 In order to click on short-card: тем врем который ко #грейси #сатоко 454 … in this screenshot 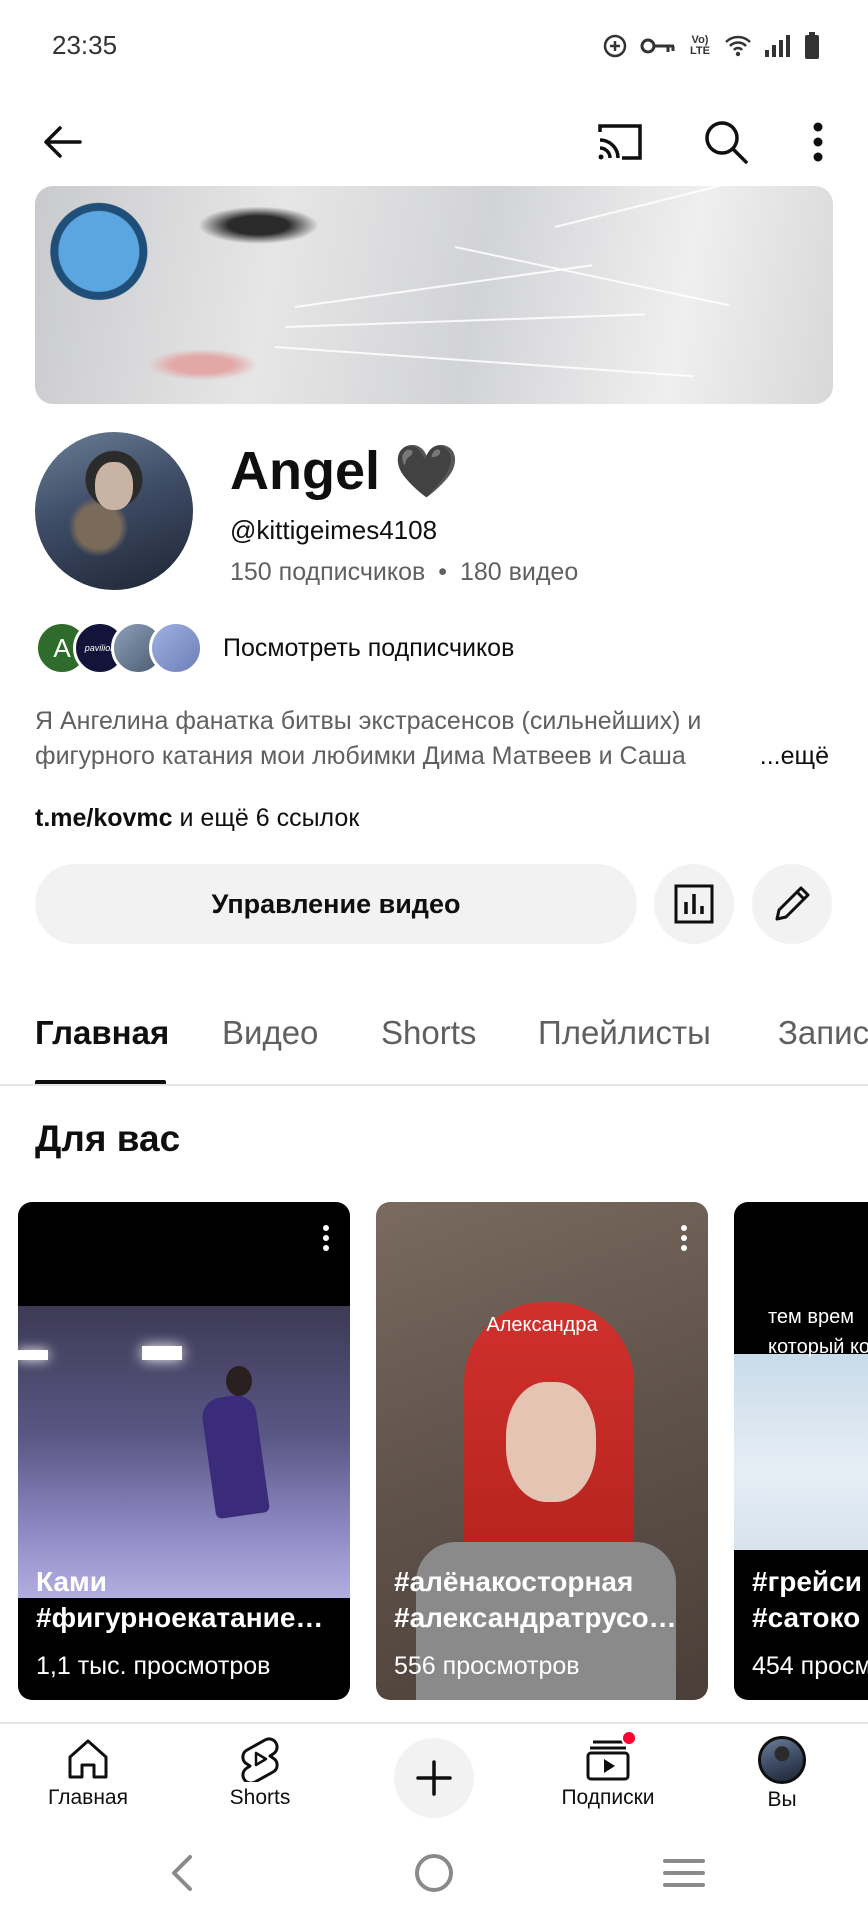, I will do `click(801, 1451)`.